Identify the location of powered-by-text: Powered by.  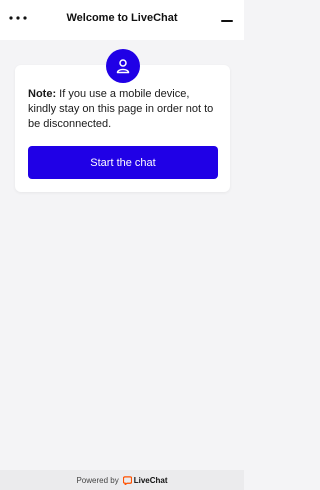
(97, 480).